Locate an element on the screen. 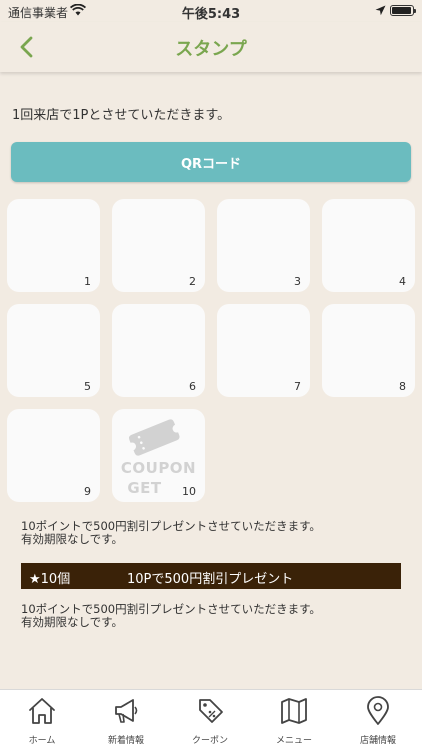  stamp-cell: 2 is located at coordinates (158, 245).